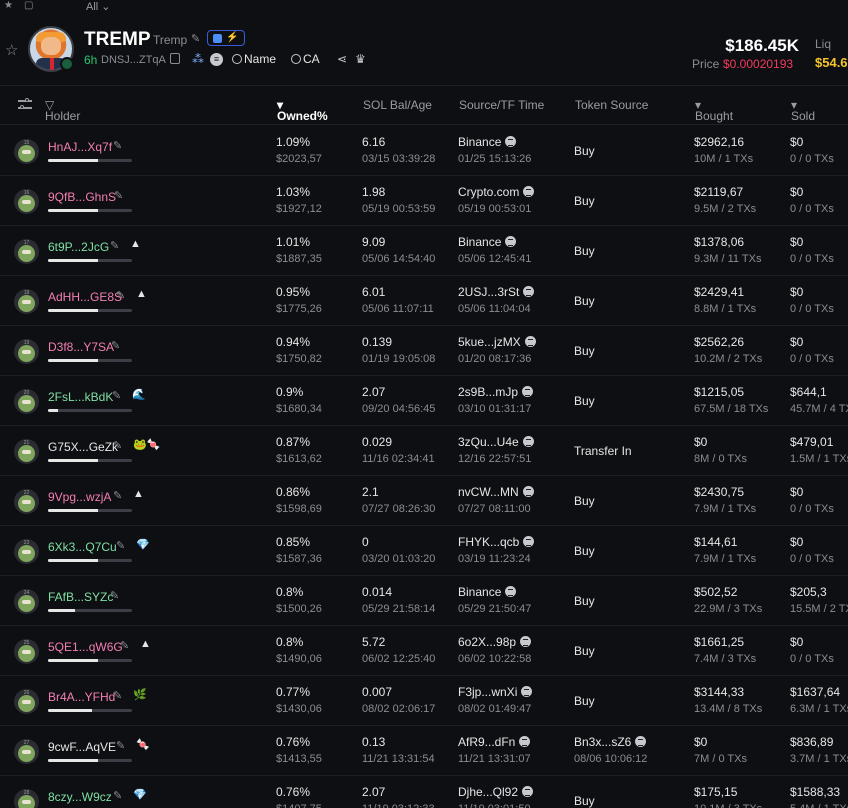 The image size is (848, 808). Describe the element at coordinates (725, 309) in the screenshot. I see `bought-amount: 8.8M / 1 TXs` at that location.